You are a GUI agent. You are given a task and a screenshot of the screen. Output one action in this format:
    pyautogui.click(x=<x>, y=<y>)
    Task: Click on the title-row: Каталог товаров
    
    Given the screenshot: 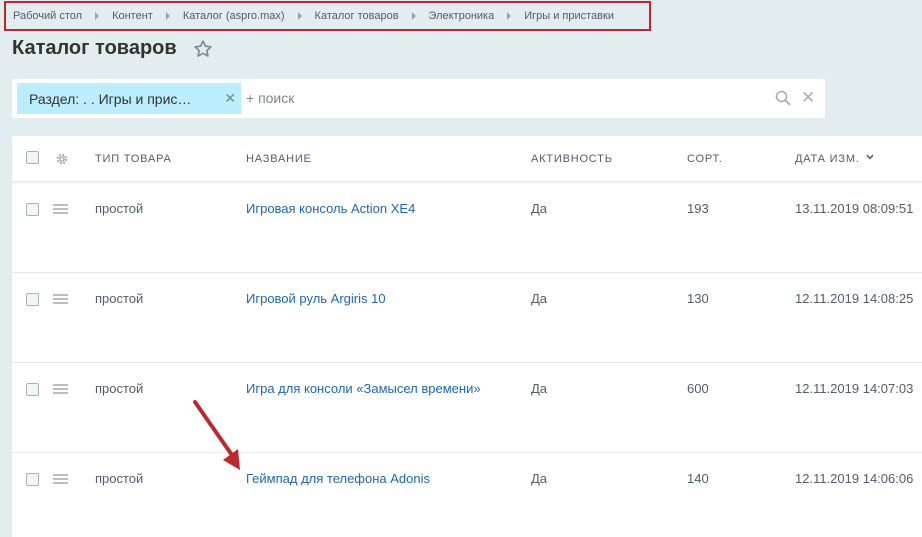 What is the action you would take?
    pyautogui.click(x=112, y=48)
    